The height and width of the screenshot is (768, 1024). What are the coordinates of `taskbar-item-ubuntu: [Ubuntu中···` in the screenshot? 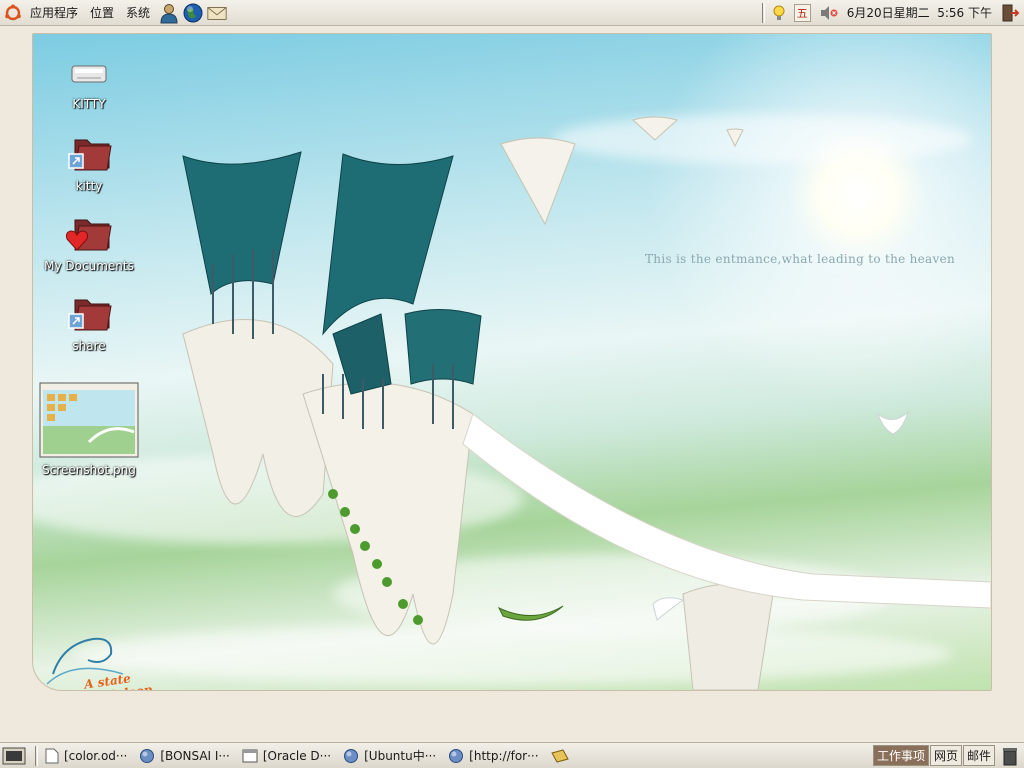 It's located at (389, 756).